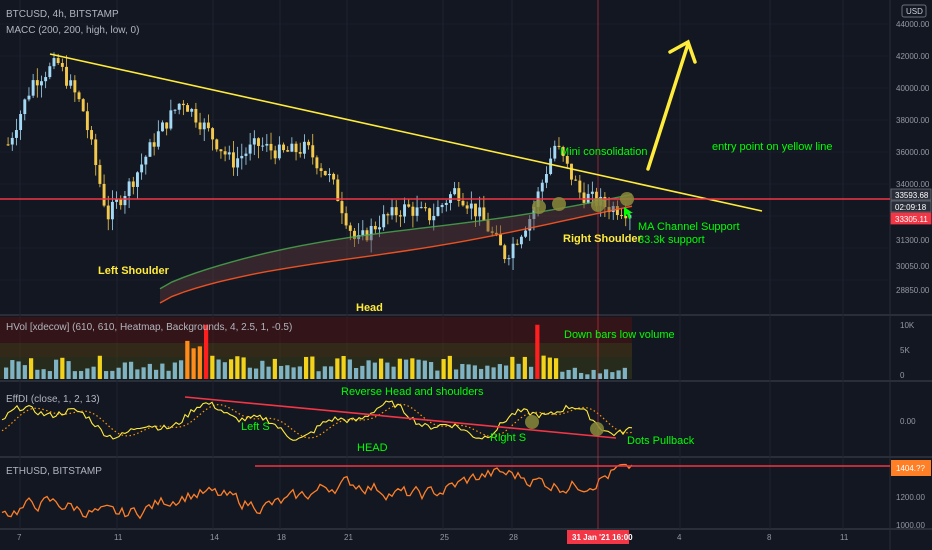 The image size is (932, 550). Describe the element at coordinates (912, 195) in the screenshot. I see `price-tag-label: 33593.68` at that location.